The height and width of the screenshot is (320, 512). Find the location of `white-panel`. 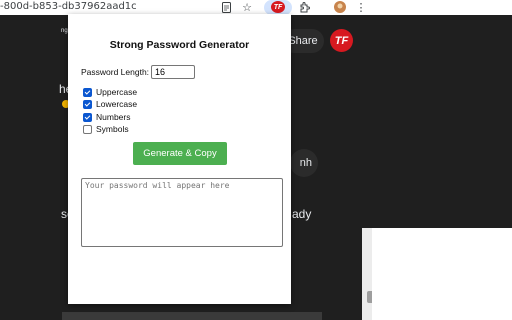

white-panel is located at coordinates (442, 274).